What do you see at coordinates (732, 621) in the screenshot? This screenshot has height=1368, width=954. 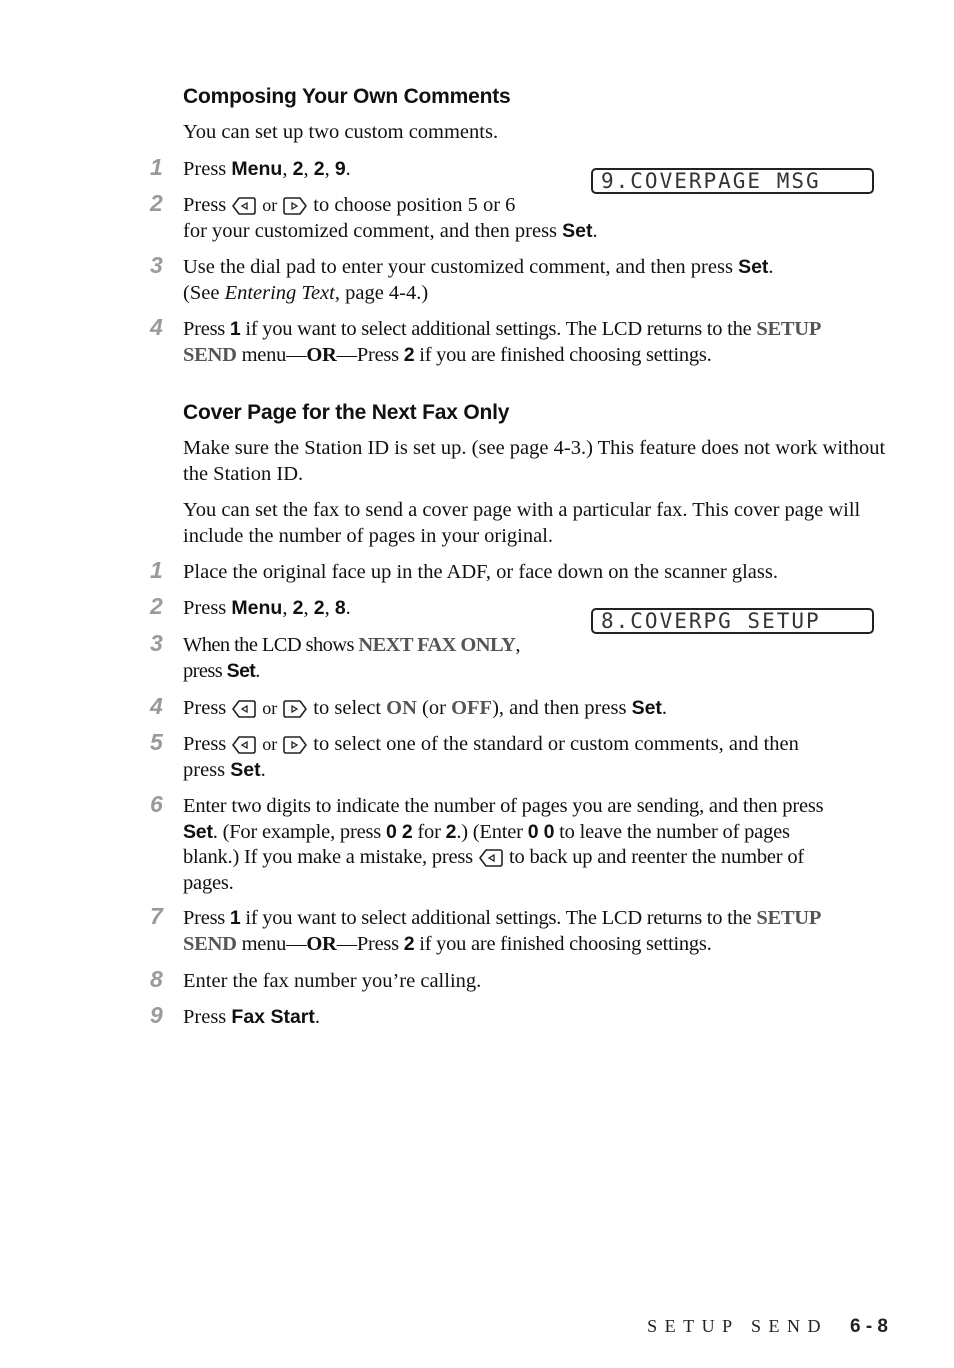 I see `lcd-display-coverpg-setup: 8.COVERPG SETUP` at bounding box center [732, 621].